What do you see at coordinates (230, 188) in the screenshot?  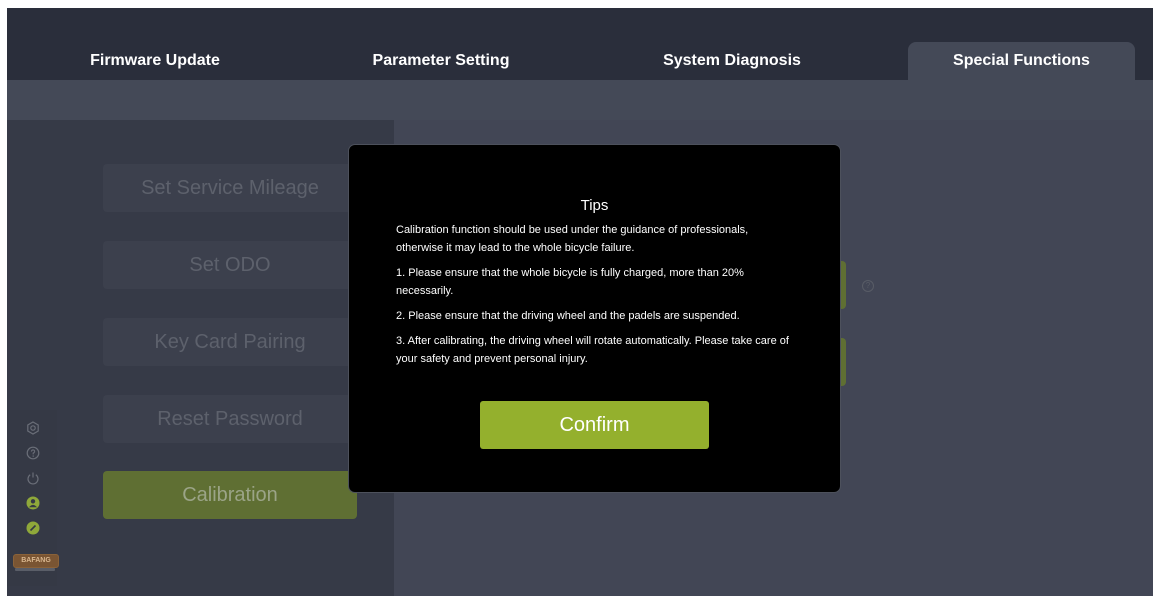 I see `set-service-mileage-button: Set Service Mileage` at bounding box center [230, 188].